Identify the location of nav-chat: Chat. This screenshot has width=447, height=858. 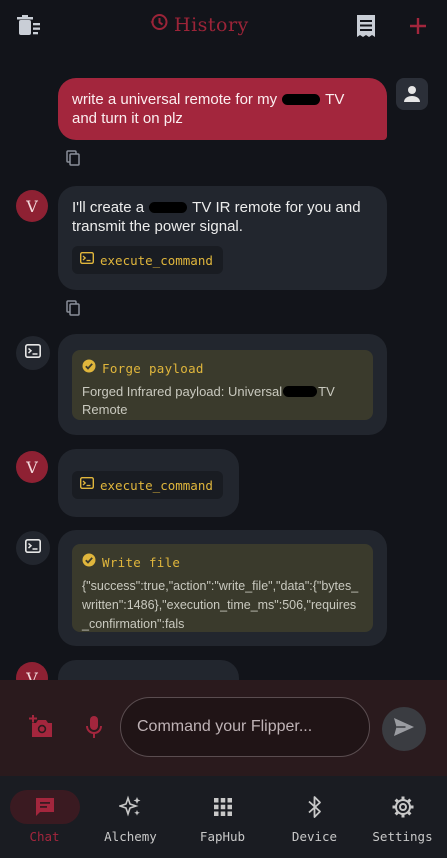
(44, 817).